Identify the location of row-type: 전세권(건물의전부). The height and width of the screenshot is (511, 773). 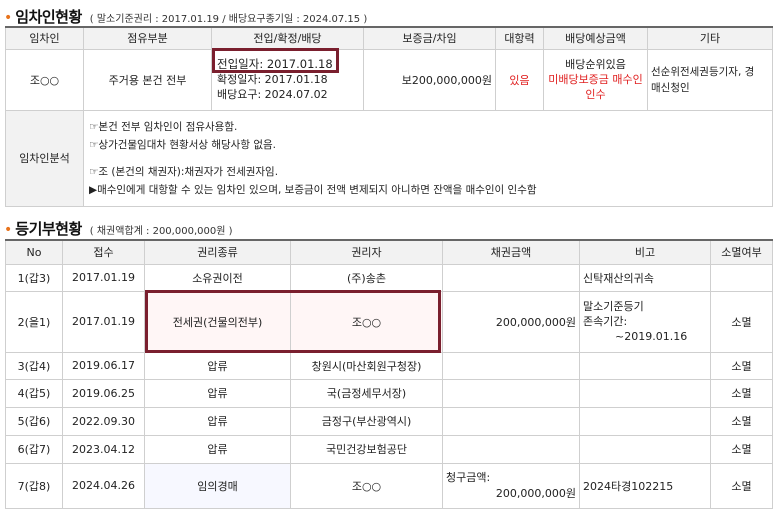
(217, 321).